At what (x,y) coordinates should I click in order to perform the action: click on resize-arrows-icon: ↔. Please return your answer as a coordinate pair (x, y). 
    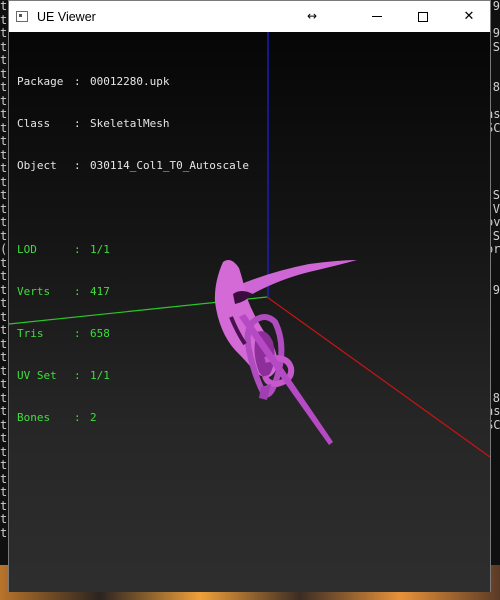
    Looking at the image, I should click on (312, 16).